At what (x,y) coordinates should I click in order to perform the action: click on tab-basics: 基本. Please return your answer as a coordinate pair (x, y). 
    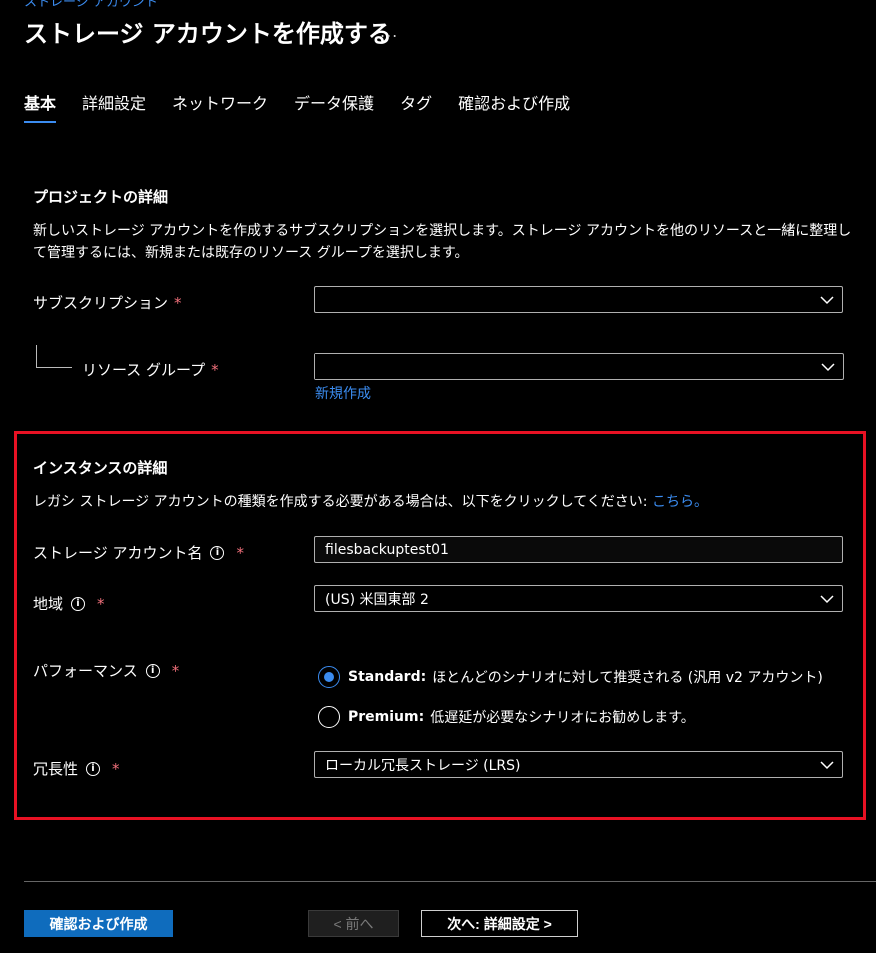
    Looking at the image, I should click on (40, 108).